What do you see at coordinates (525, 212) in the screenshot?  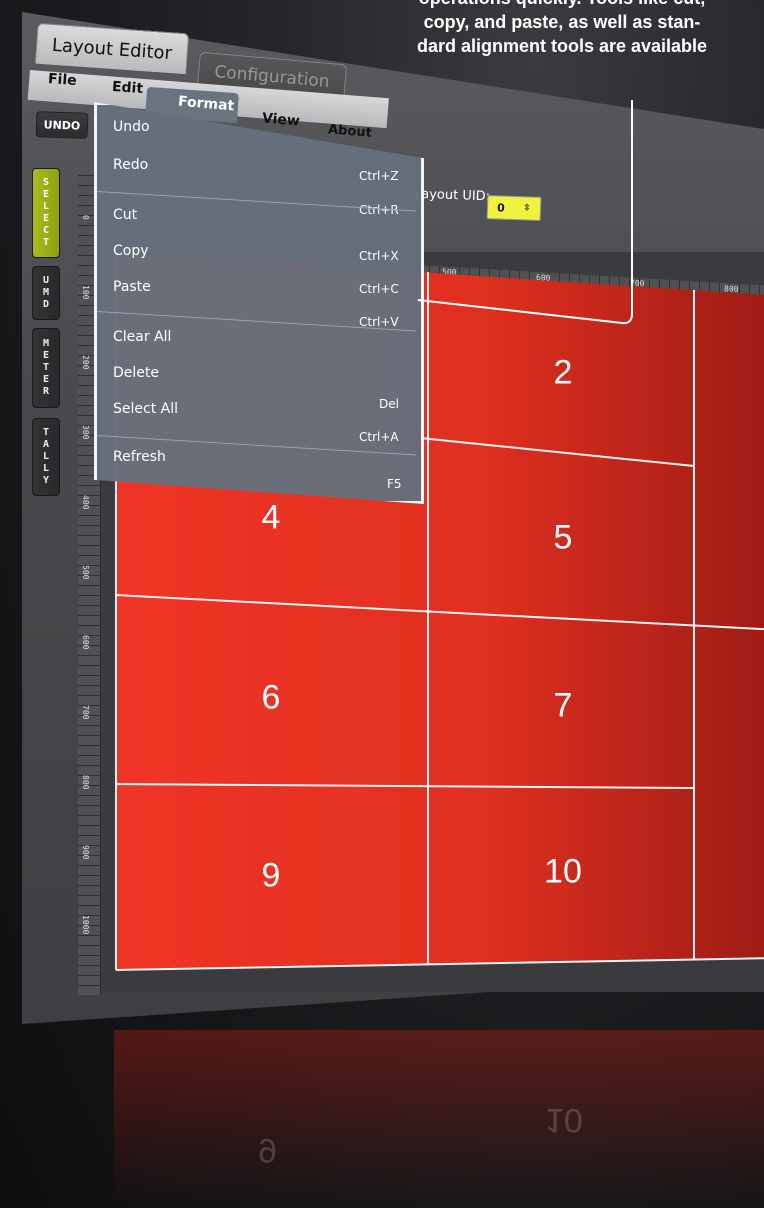 I see `callout-connector` at bounding box center [525, 212].